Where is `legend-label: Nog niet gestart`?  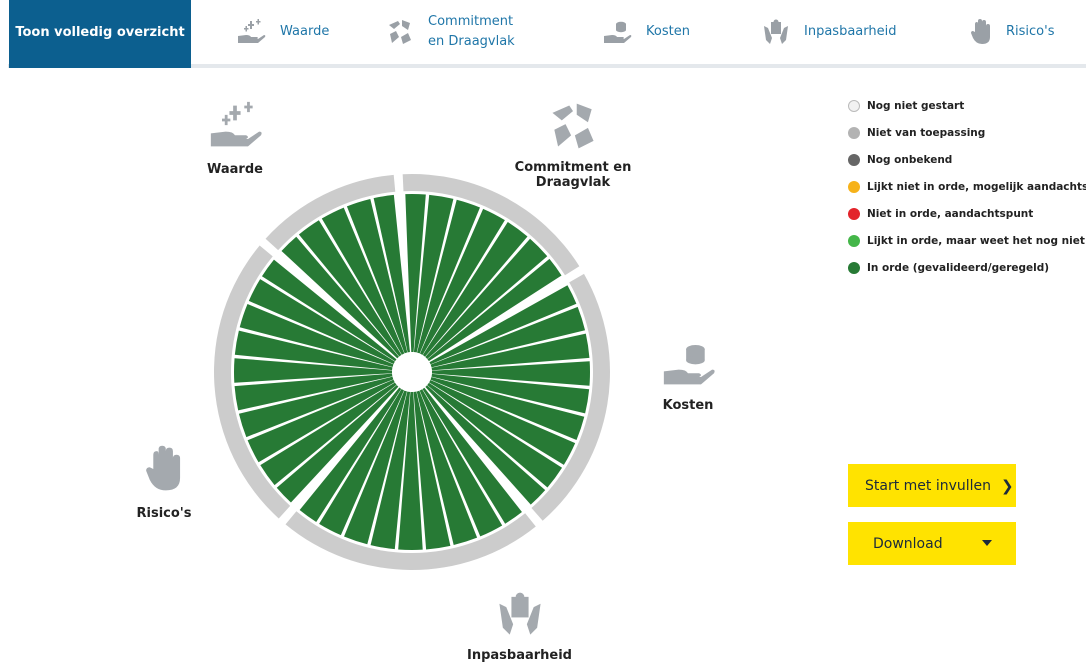
legend-label: Nog niet gestart is located at coordinates (916, 105).